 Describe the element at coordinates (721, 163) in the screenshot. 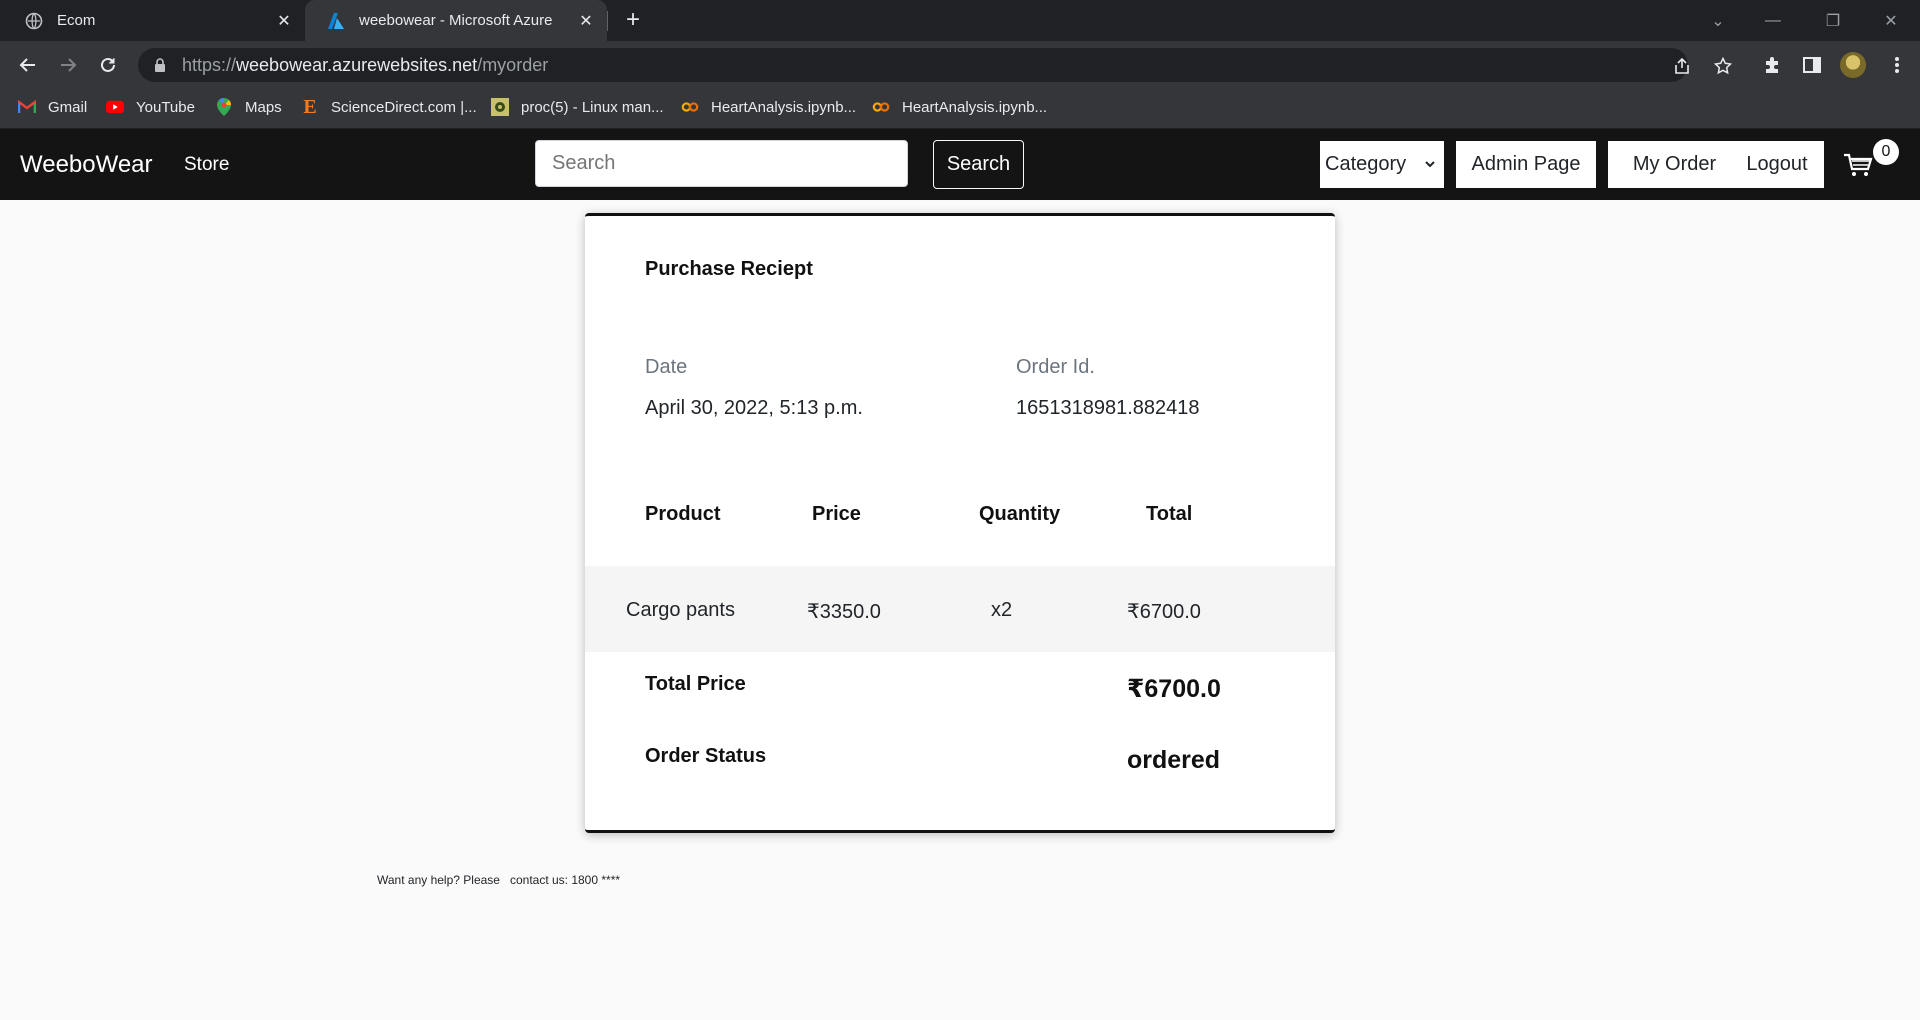

I see `search-input` at that location.